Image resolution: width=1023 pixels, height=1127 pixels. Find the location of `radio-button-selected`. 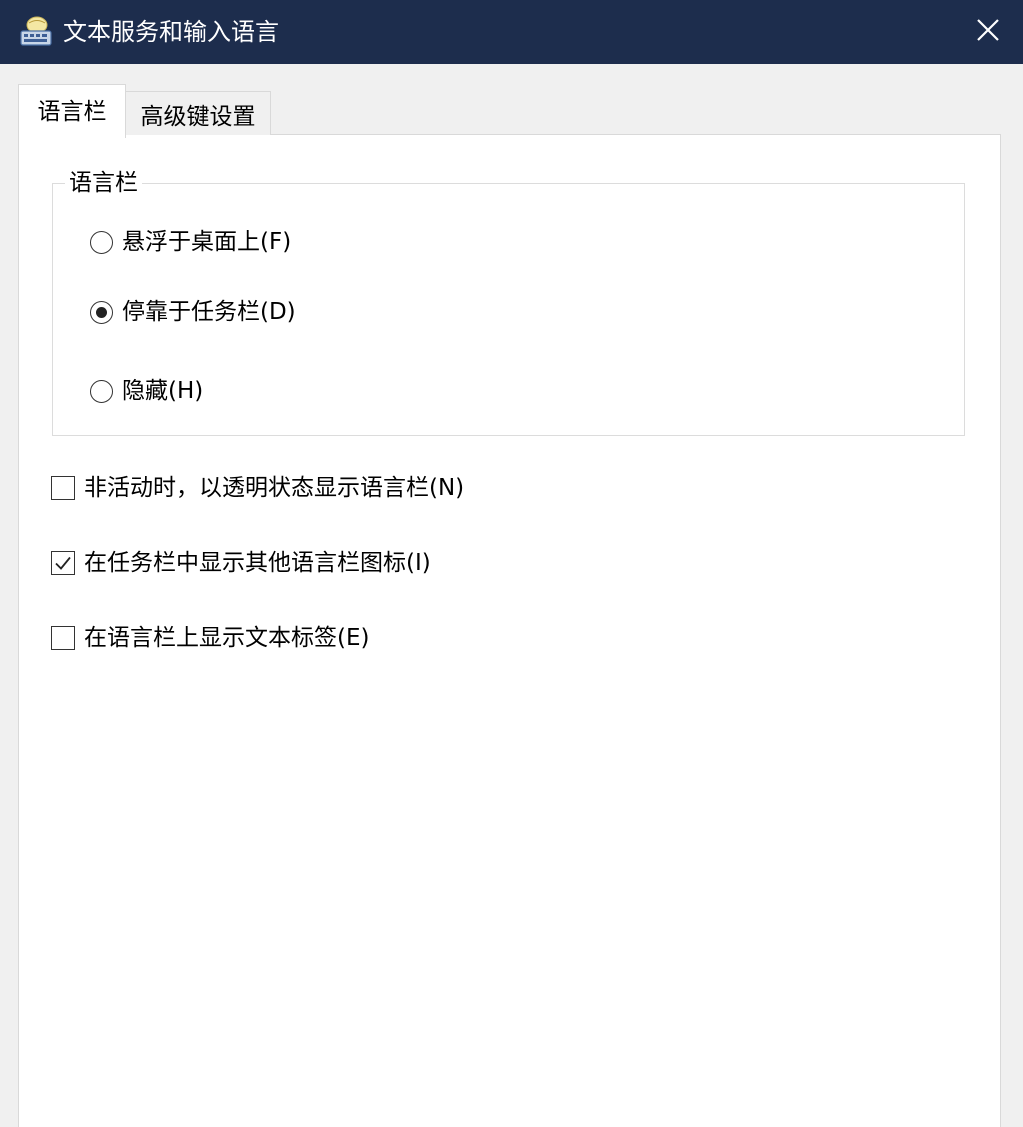

radio-button-selected is located at coordinates (101, 312).